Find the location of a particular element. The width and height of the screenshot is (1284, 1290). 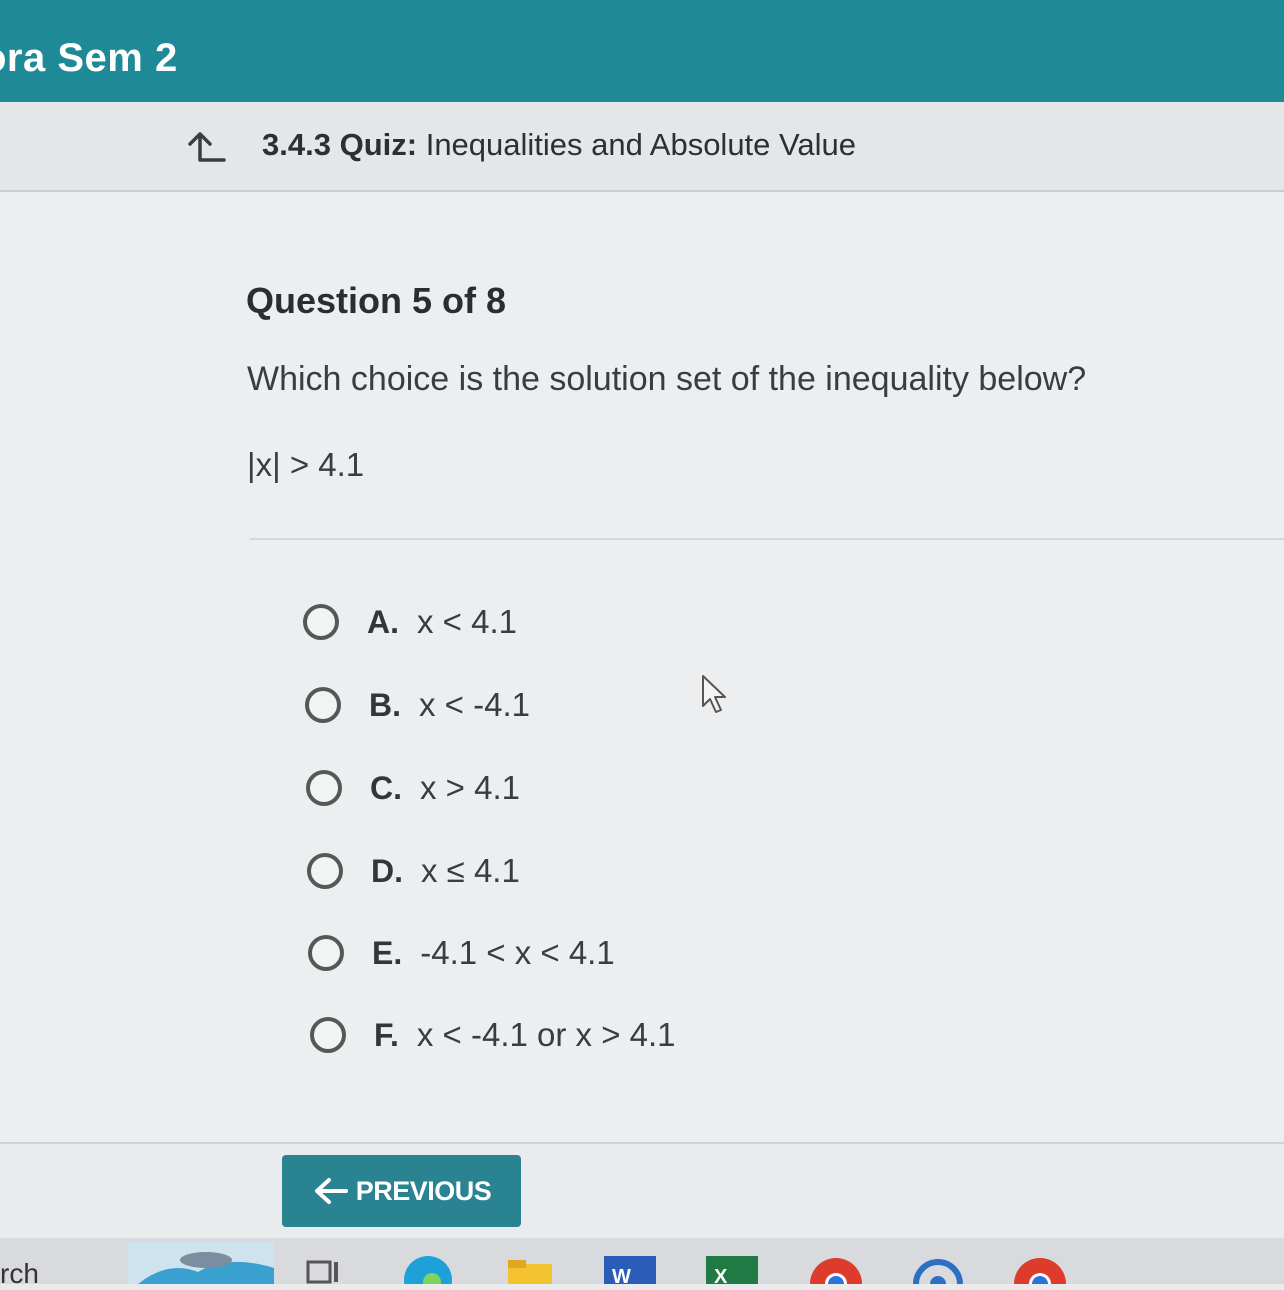

course-title: ora Sem 2 is located at coordinates (89, 58).